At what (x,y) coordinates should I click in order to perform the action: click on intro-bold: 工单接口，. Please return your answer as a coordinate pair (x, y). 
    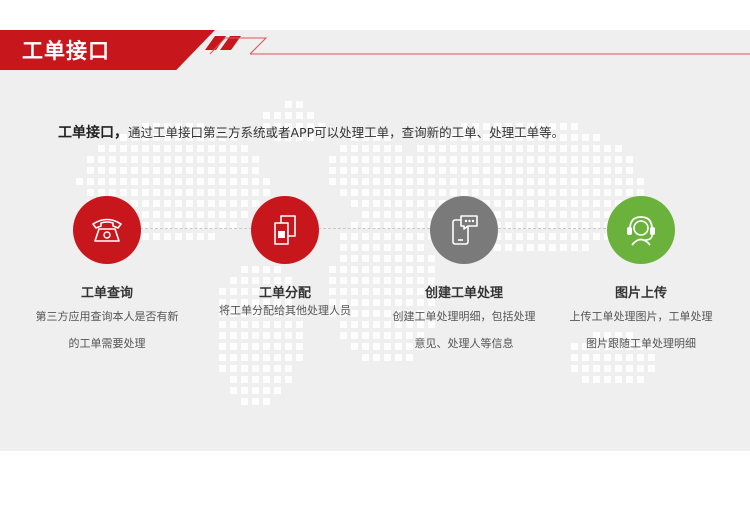
    Looking at the image, I should click on (93, 133).